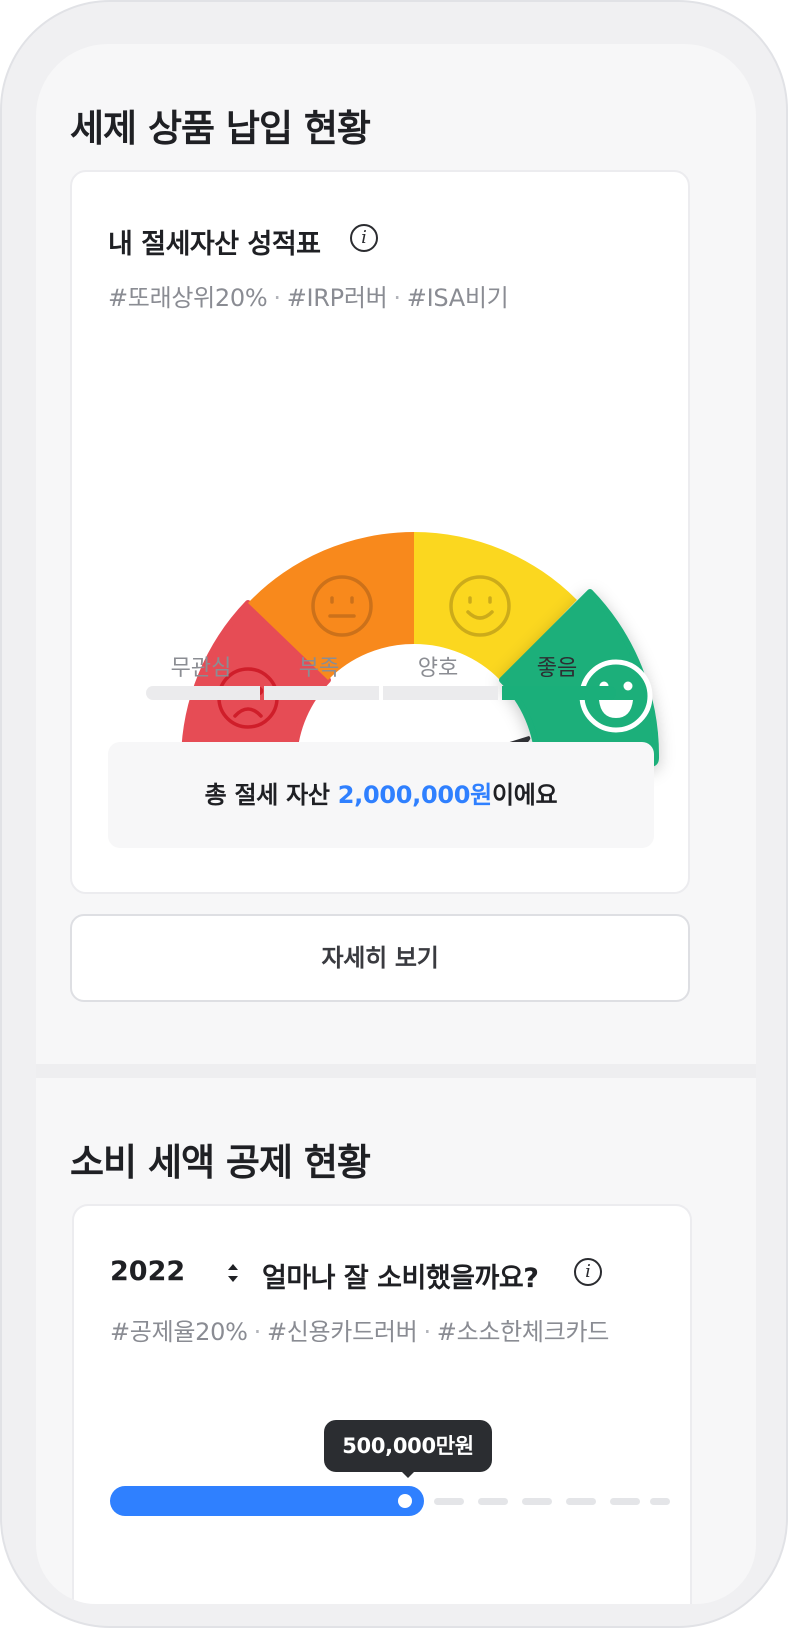  Describe the element at coordinates (220, 1162) in the screenshot. I see `section-title-spending-deduction: 소비 세액 공제 현황` at that location.